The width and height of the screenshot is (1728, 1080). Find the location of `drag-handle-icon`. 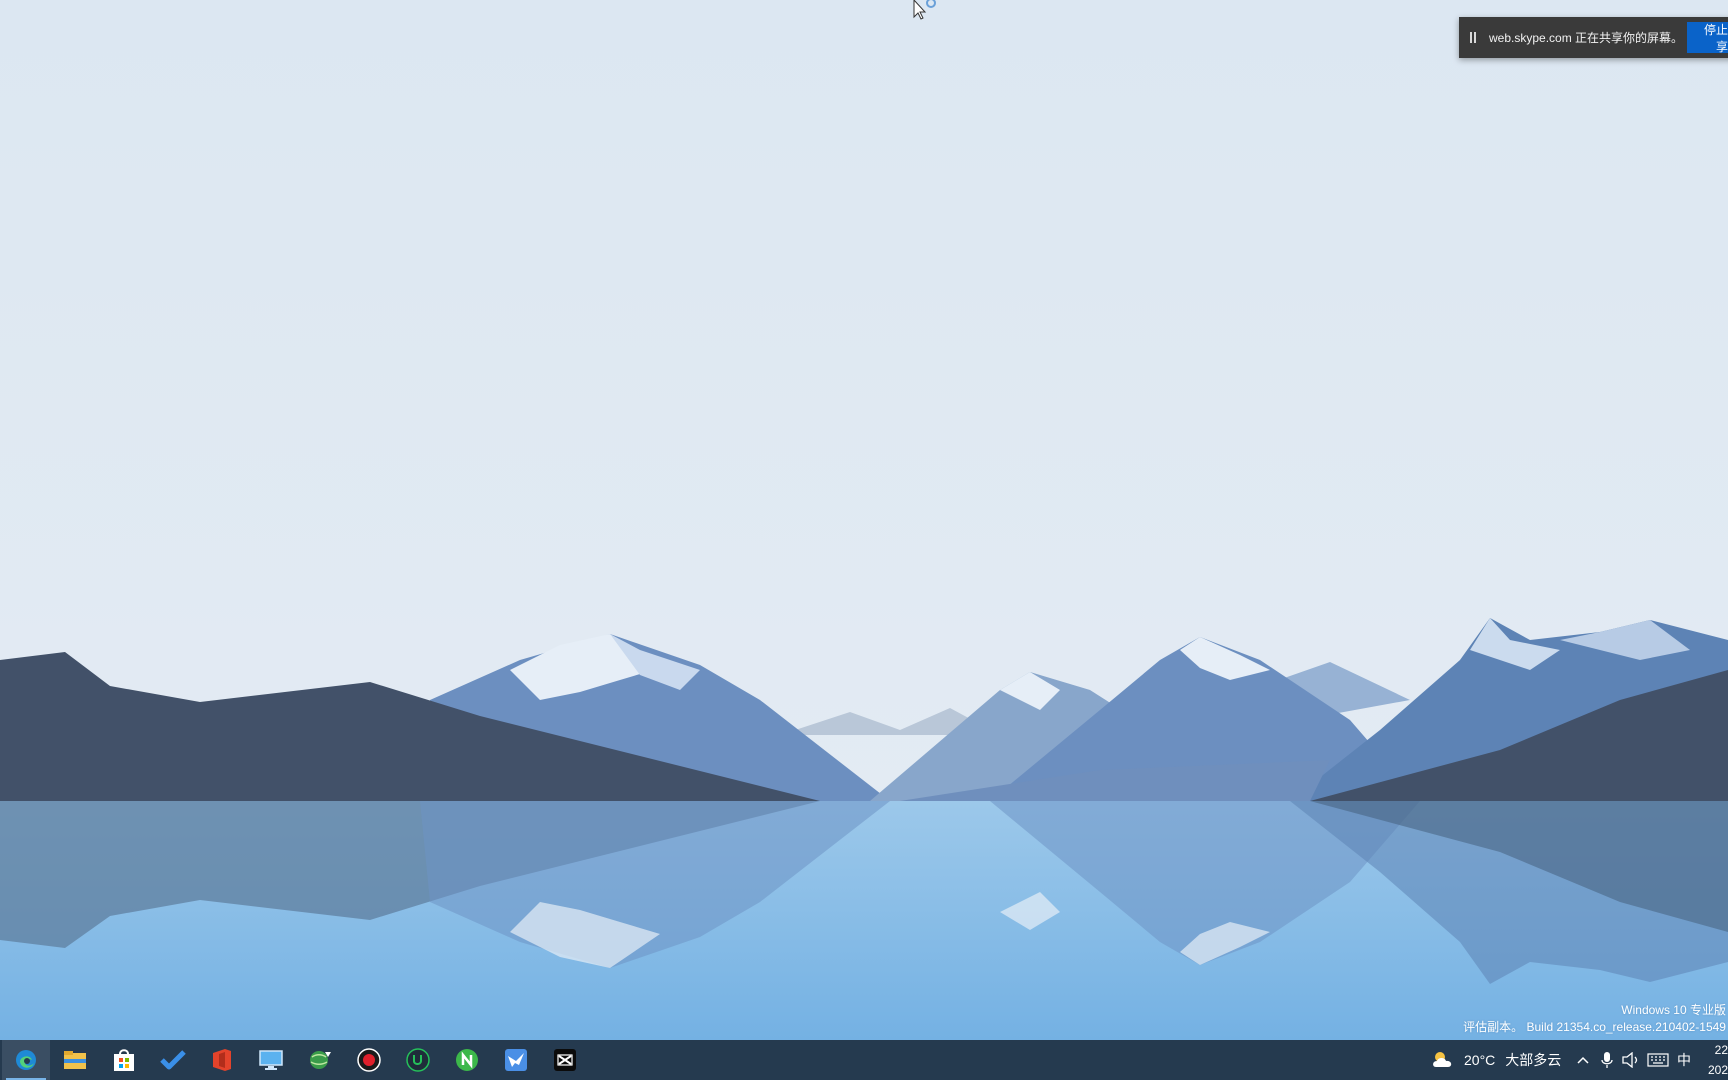

drag-handle-icon is located at coordinates (1475, 37).